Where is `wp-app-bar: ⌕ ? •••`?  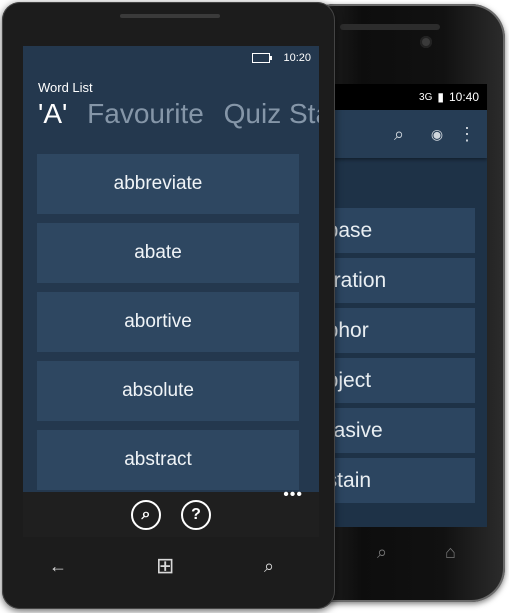
wp-app-bar: ⌕ ? ••• is located at coordinates (171, 511).